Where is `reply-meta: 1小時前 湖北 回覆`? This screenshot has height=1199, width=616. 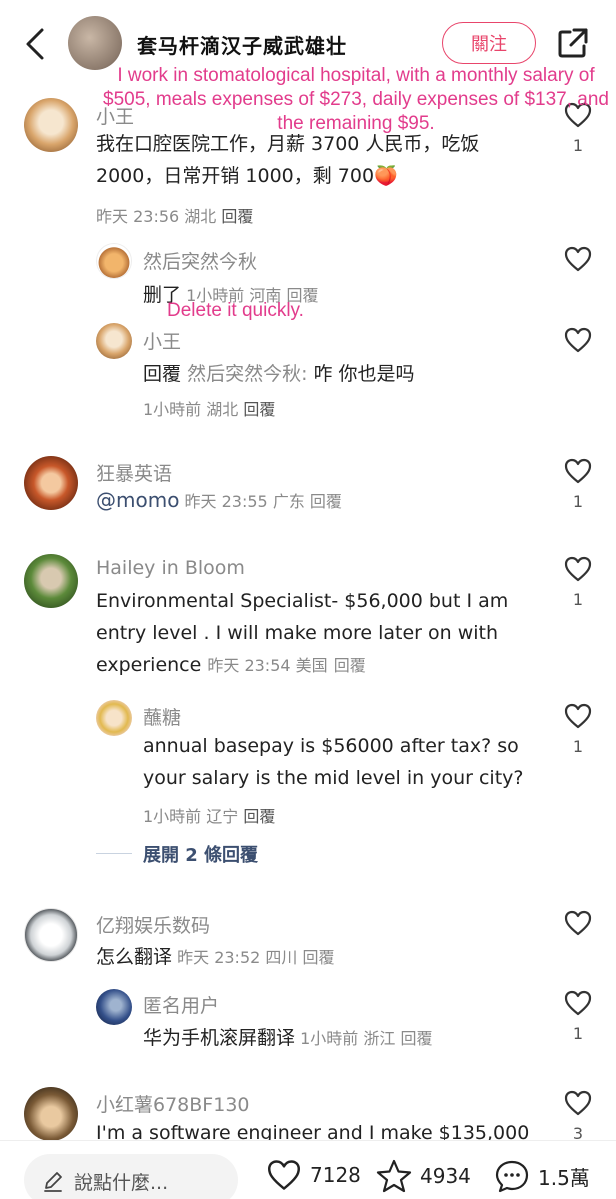 reply-meta: 1小時前 湖北 回覆 is located at coordinates (209, 409).